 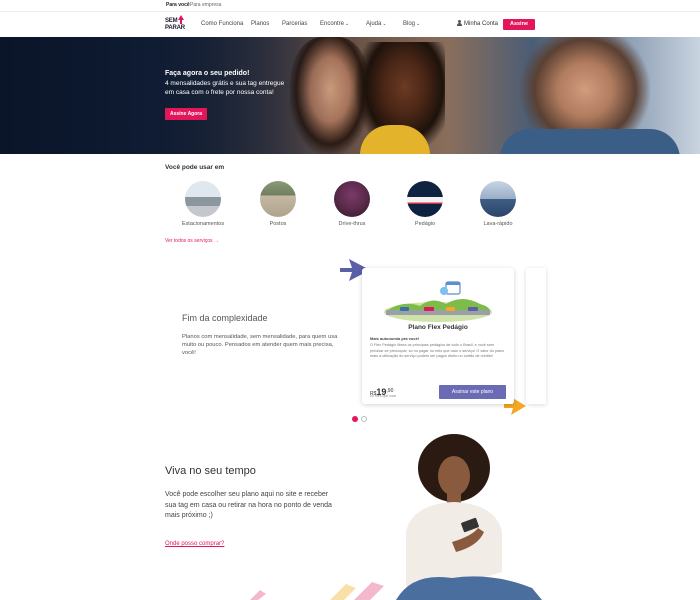 What do you see at coordinates (352, 224) in the screenshot?
I see `service-label: Drive-thrus` at bounding box center [352, 224].